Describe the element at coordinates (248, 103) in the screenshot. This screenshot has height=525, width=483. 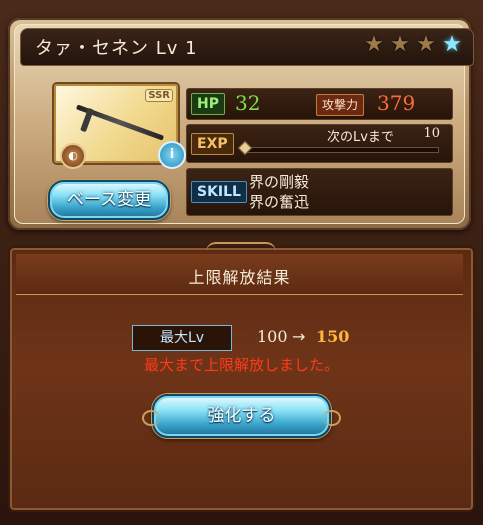
I see `hp-value: 32` at that location.